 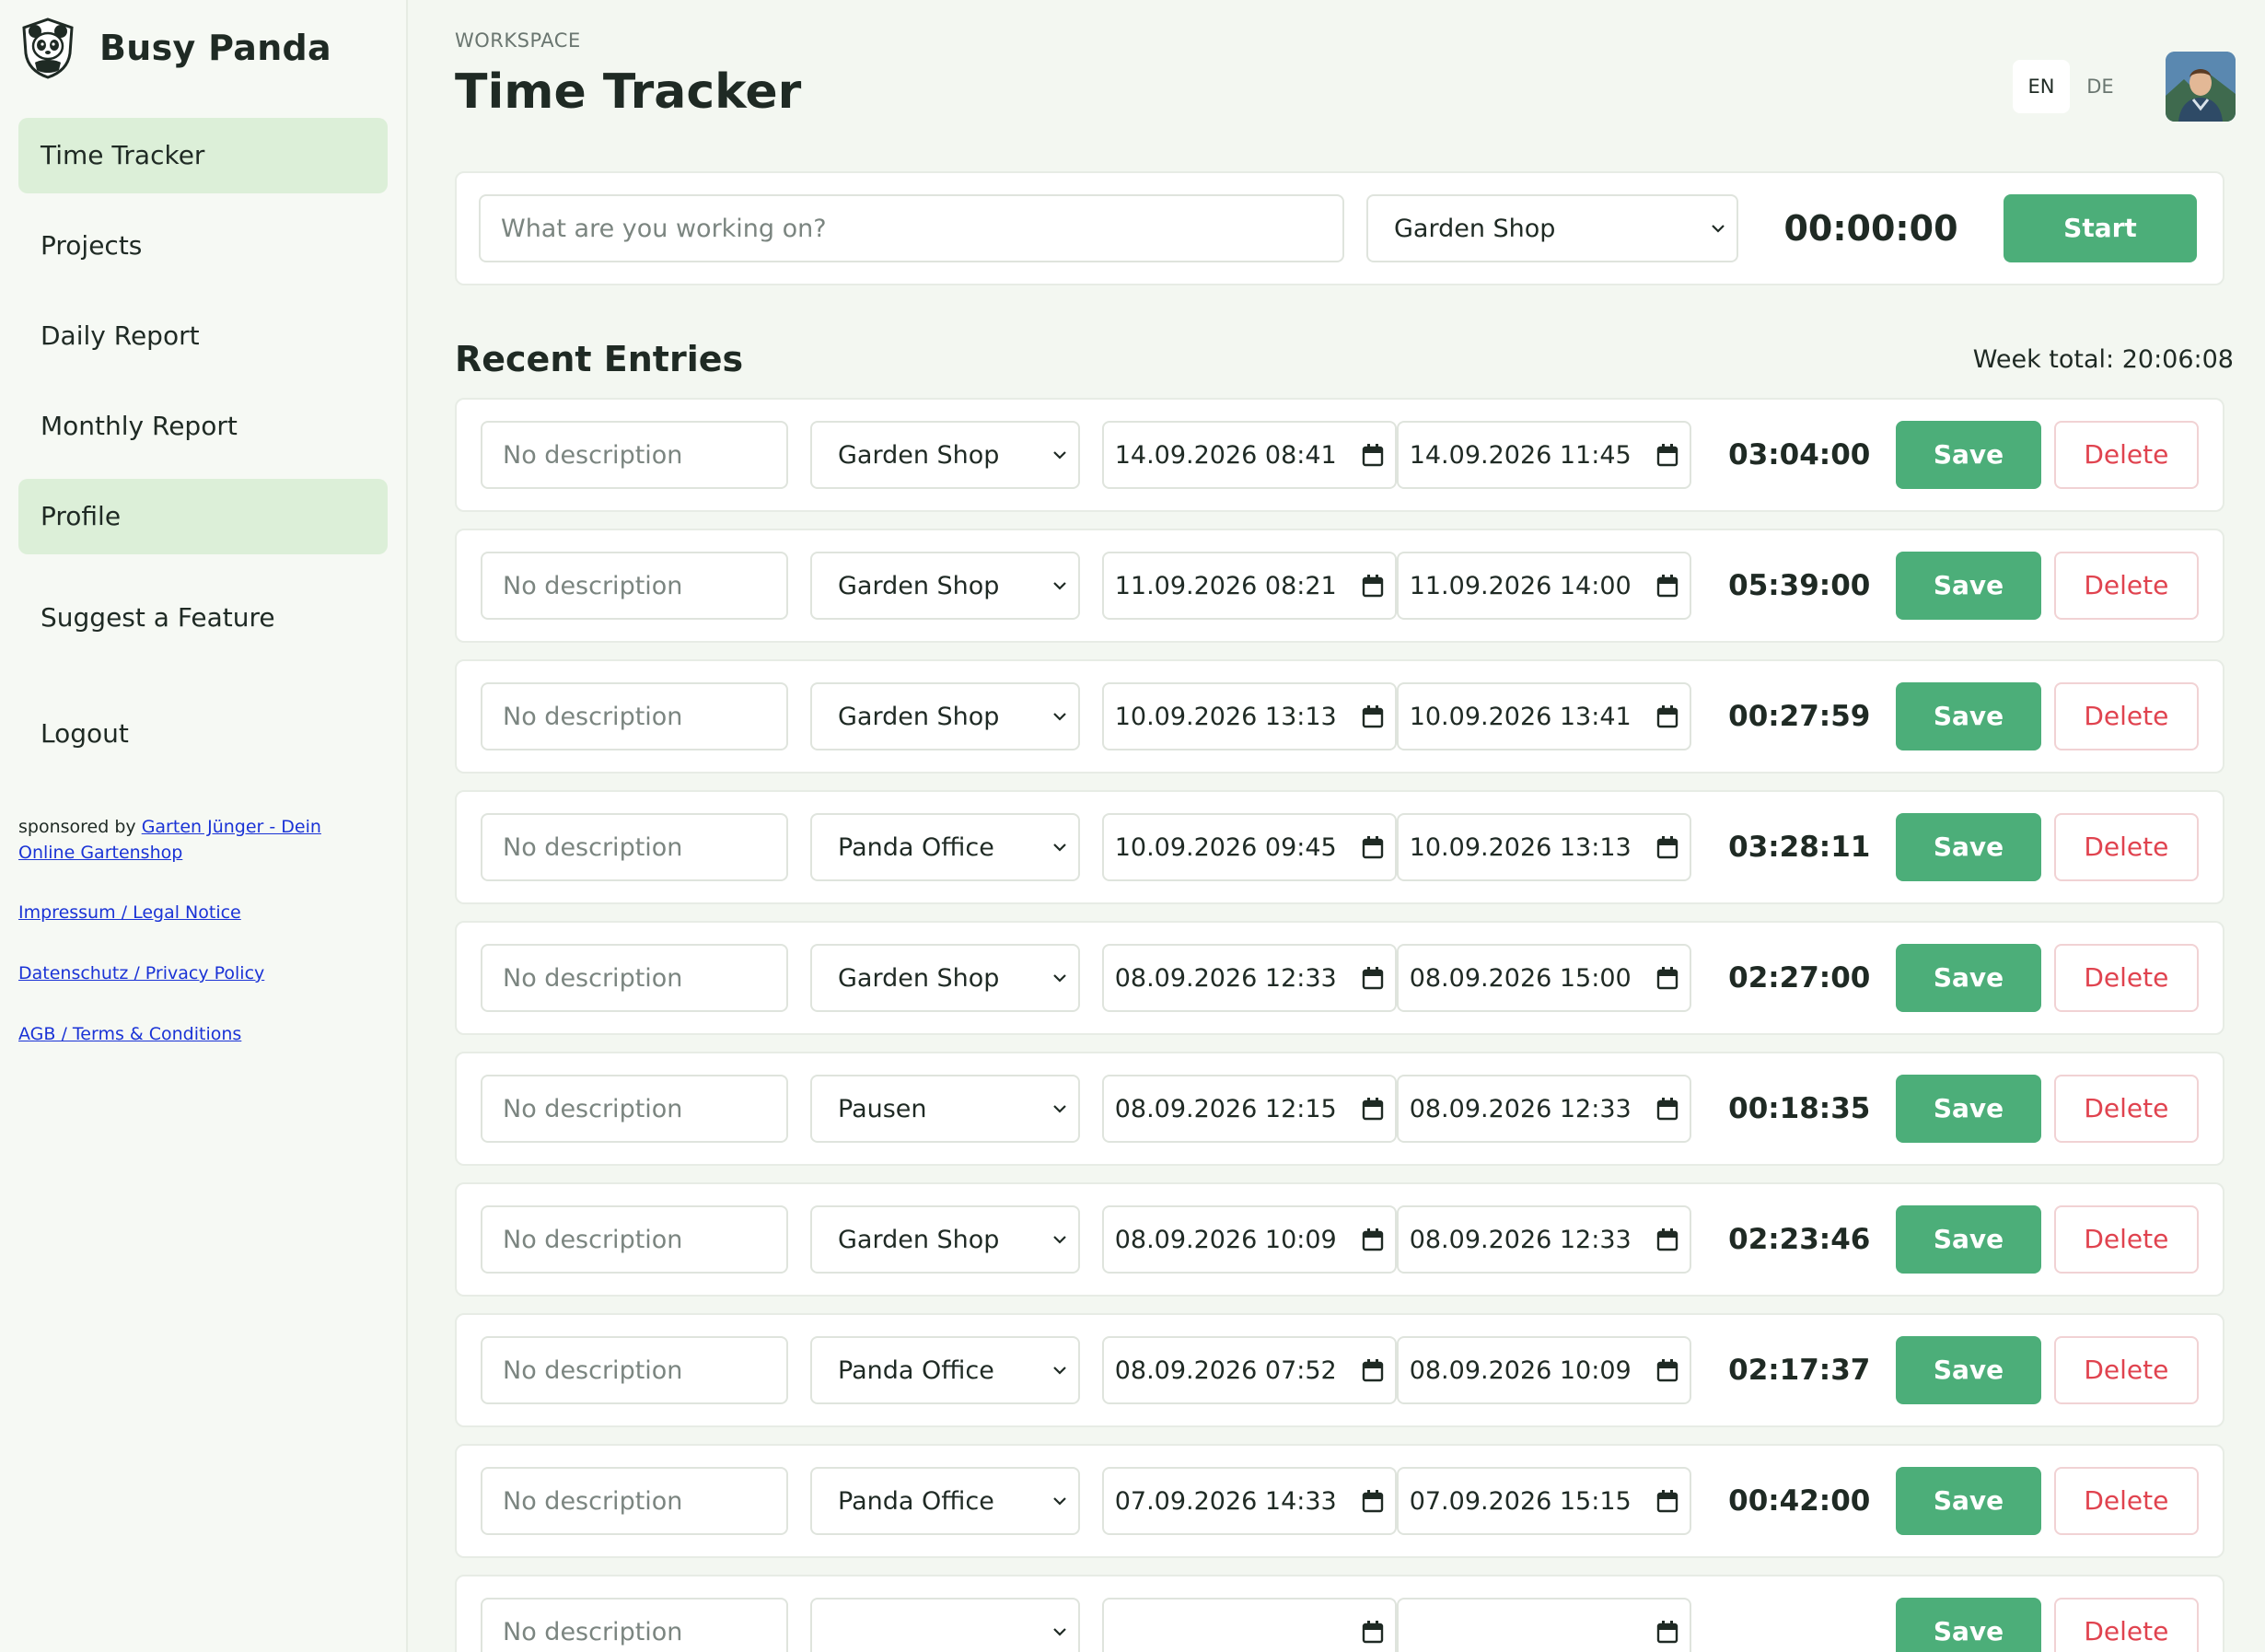 What do you see at coordinates (2100, 228) in the screenshot?
I see `start-button: Start` at bounding box center [2100, 228].